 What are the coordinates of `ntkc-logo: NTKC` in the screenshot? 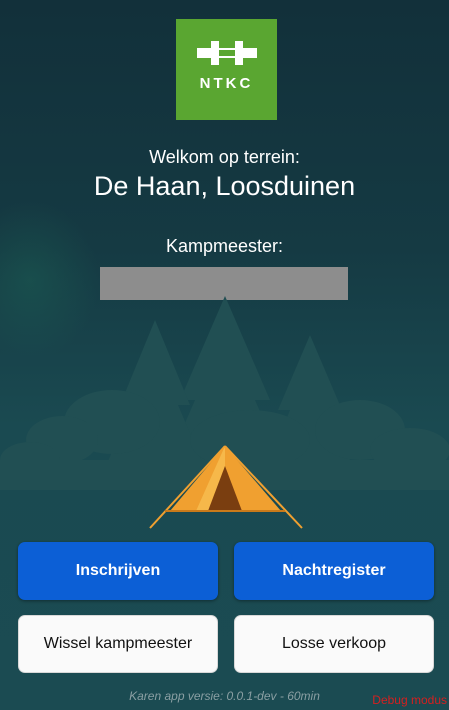 It's located at (226, 69).